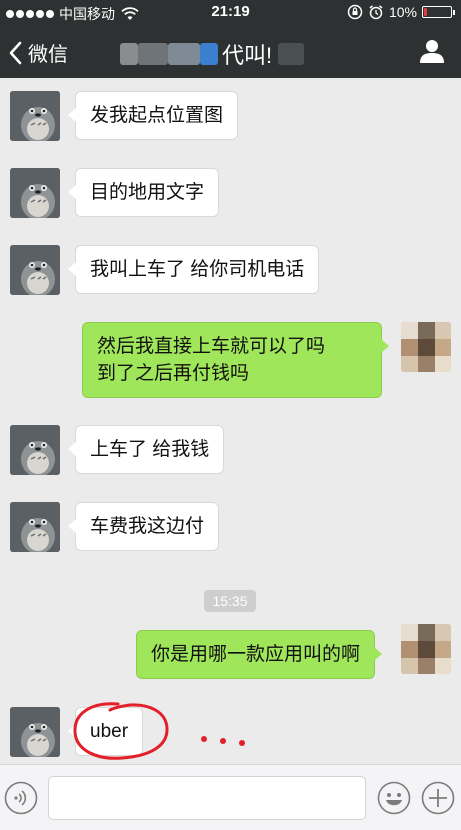 This screenshot has width=461, height=830. Describe the element at coordinates (197, 269) in the screenshot. I see `message-text: 我叫上车了 给你司机电话` at that location.